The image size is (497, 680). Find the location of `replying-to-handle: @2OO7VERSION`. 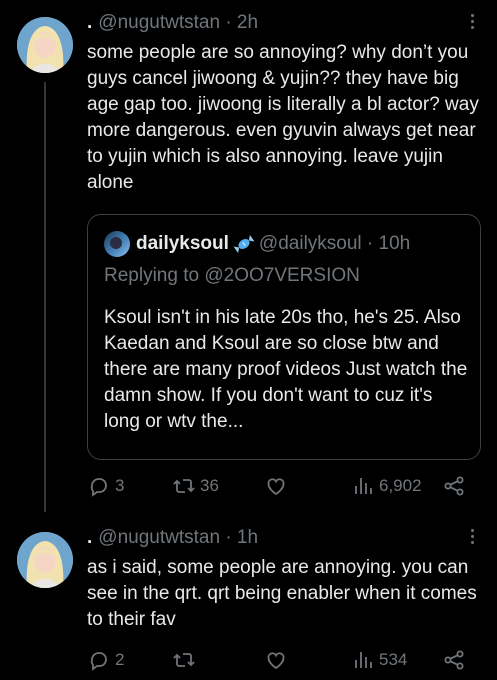

replying-to-handle: @2OO7VERSION is located at coordinates (282, 275).